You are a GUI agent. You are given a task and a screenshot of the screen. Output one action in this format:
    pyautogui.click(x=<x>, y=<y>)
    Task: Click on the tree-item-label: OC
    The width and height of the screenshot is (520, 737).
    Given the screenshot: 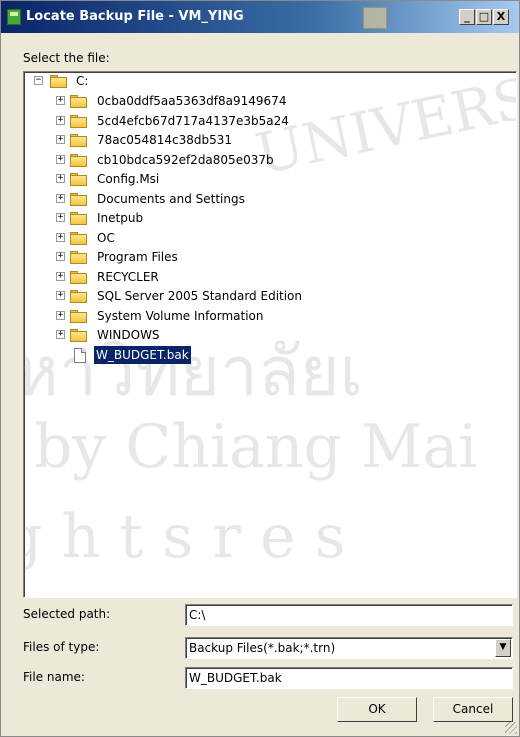 What is the action you would take?
    pyautogui.click(x=106, y=237)
    